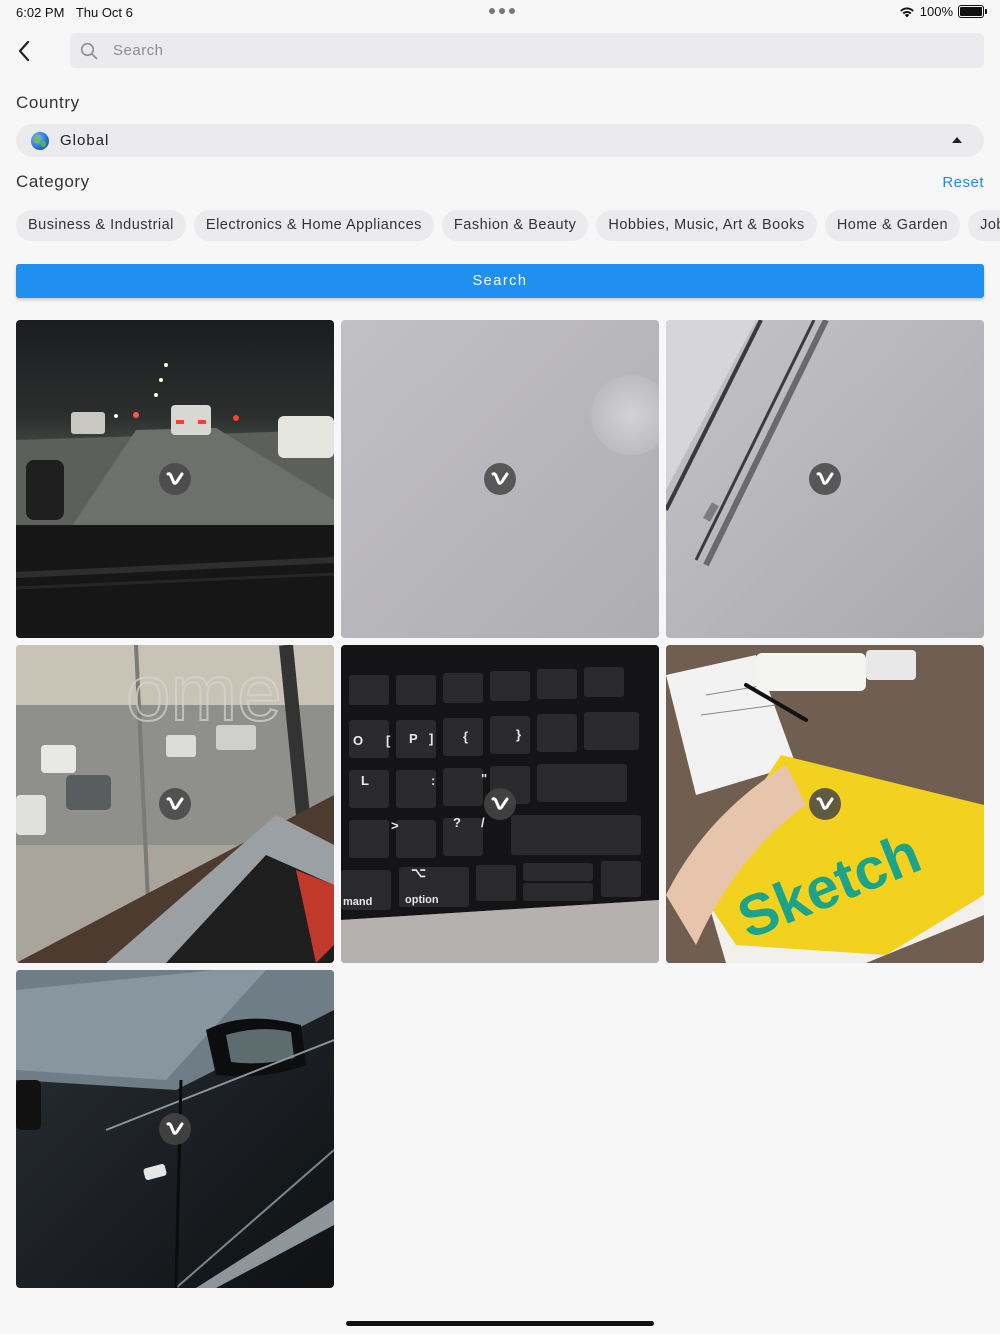 This screenshot has height=1334, width=1000. What do you see at coordinates (89, 51) in the screenshot?
I see `search-icon` at bounding box center [89, 51].